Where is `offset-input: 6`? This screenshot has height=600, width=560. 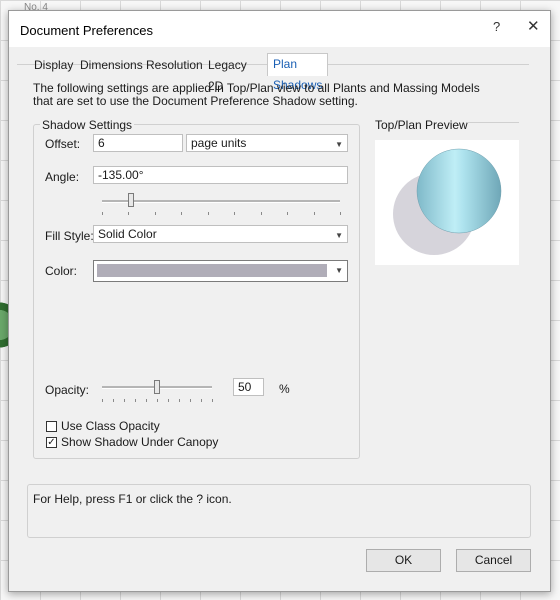
offset-input: 6 is located at coordinates (138, 143).